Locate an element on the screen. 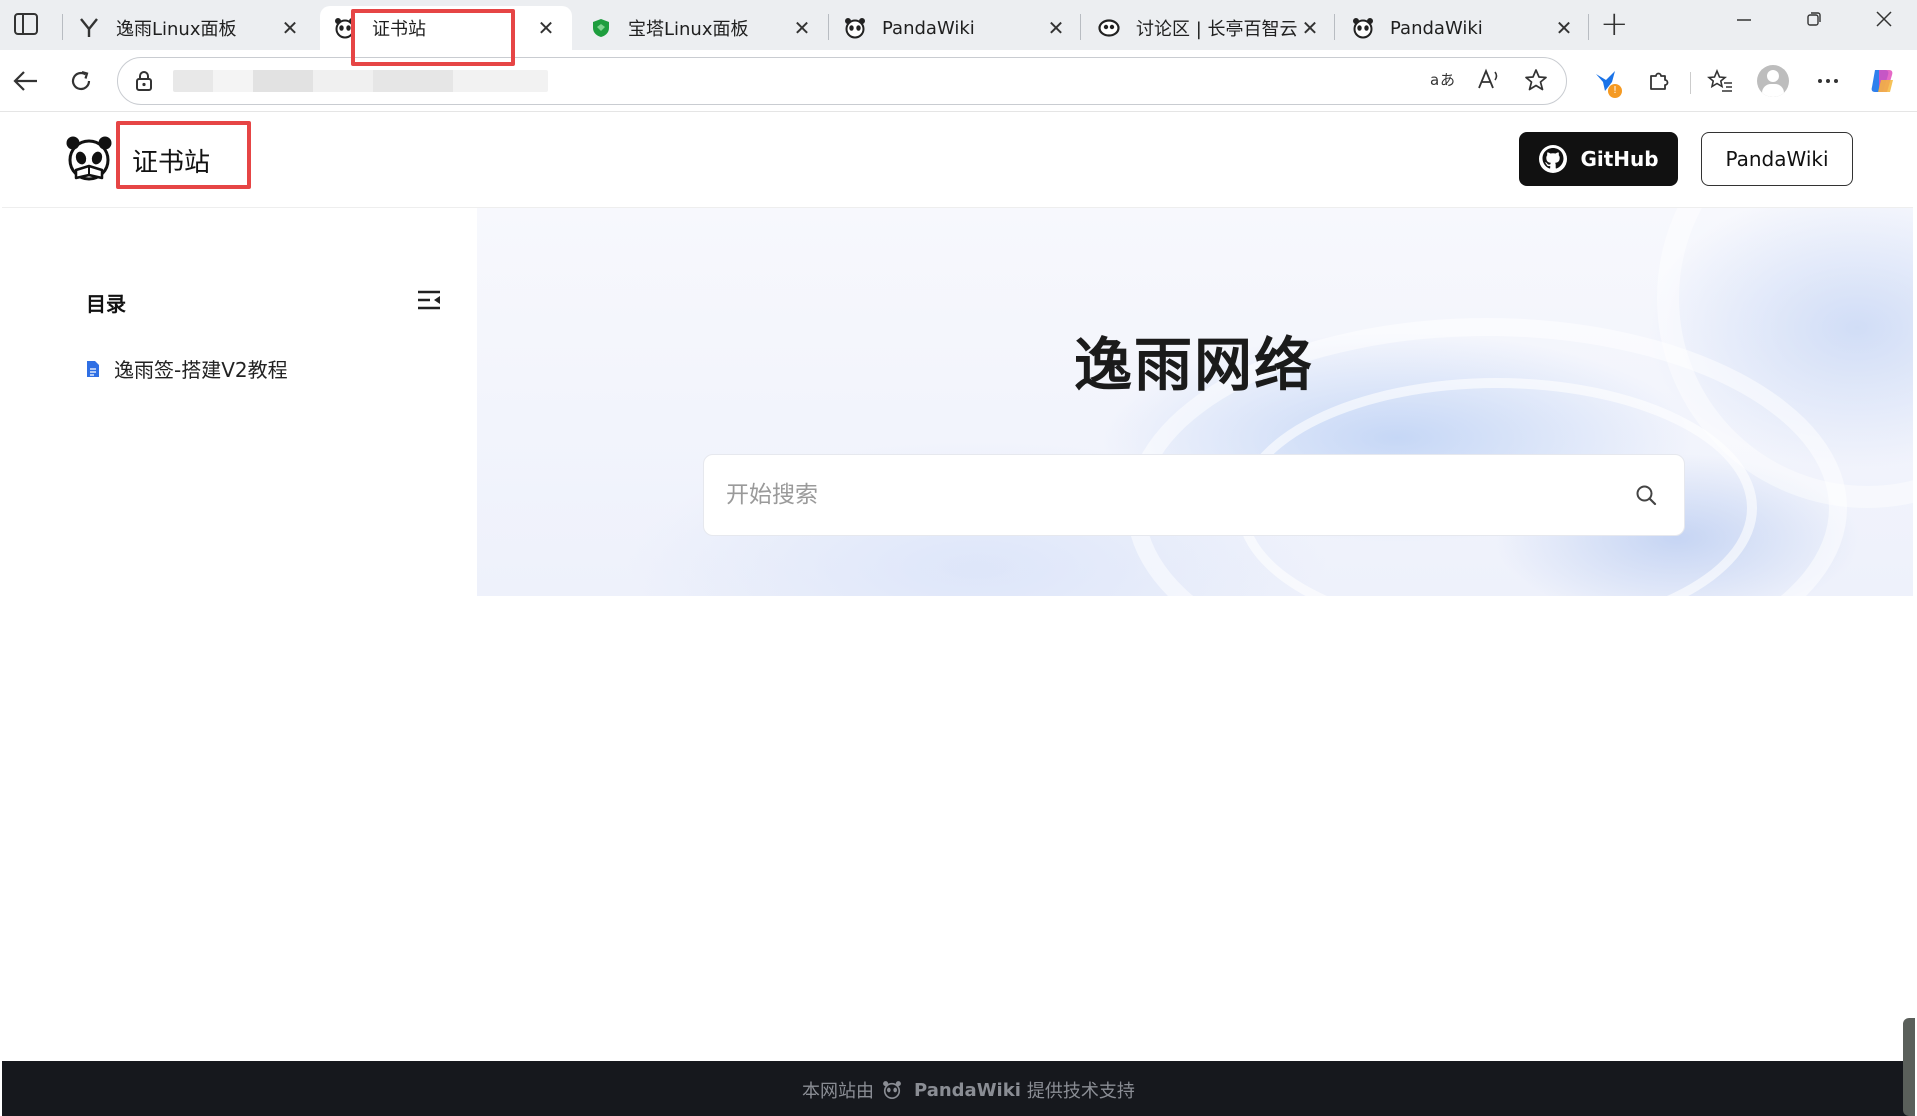  y-logo-icon is located at coordinates (89, 28).